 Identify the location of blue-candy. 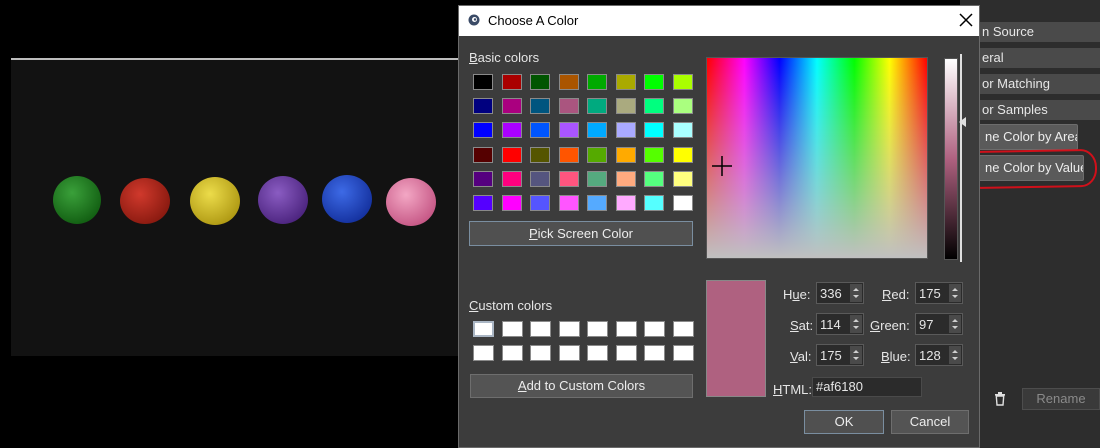
(347, 199).